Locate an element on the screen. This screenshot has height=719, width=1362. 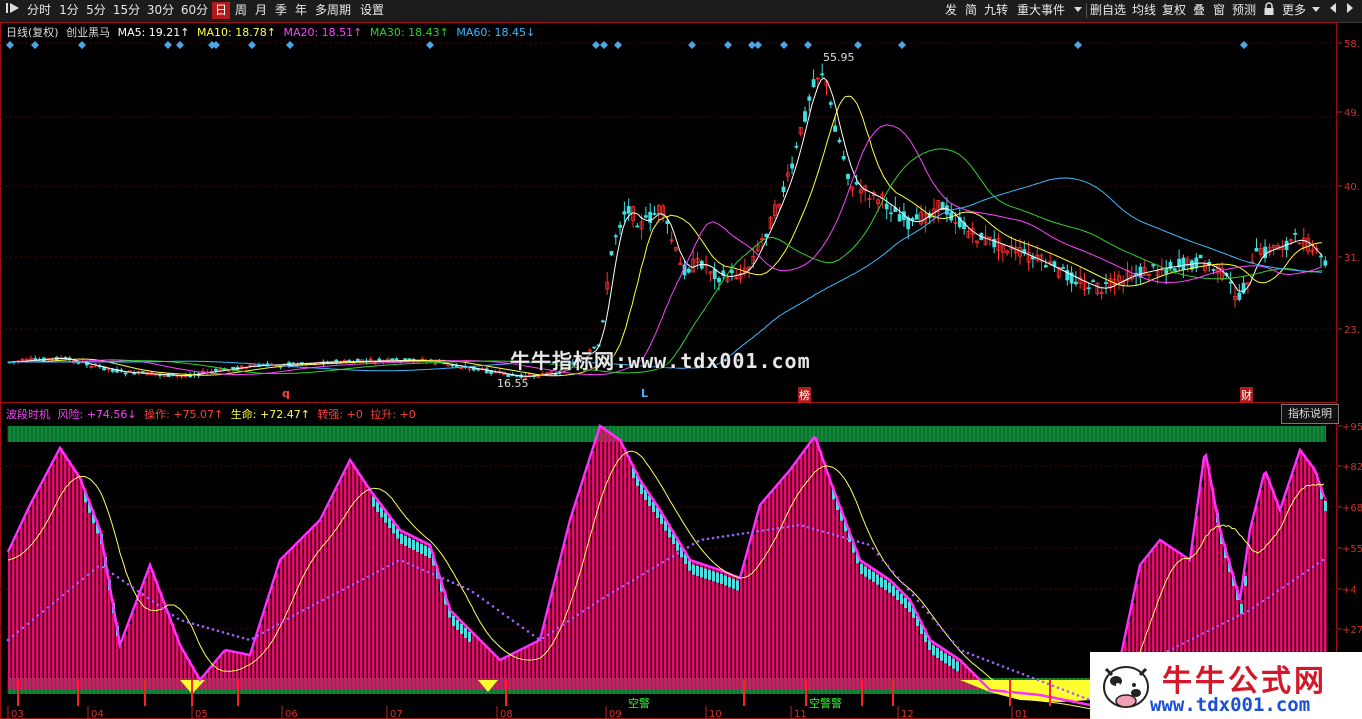
indicator-name: 波段时机 is located at coordinates (28, 414).